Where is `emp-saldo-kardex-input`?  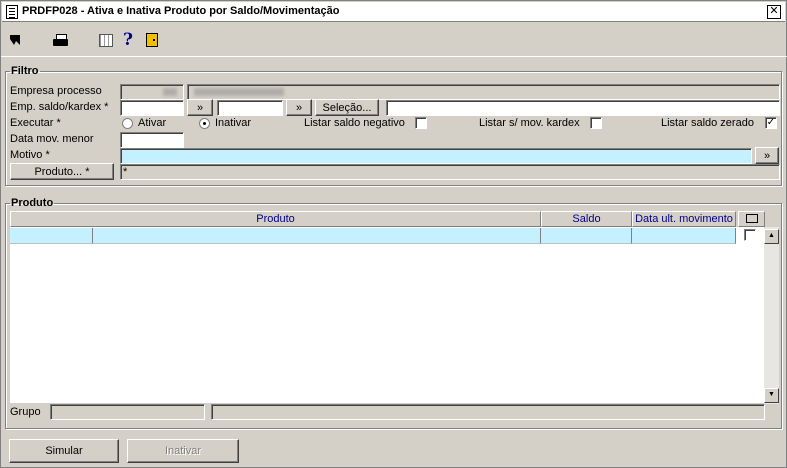 emp-saldo-kardex-input is located at coordinates (152, 108).